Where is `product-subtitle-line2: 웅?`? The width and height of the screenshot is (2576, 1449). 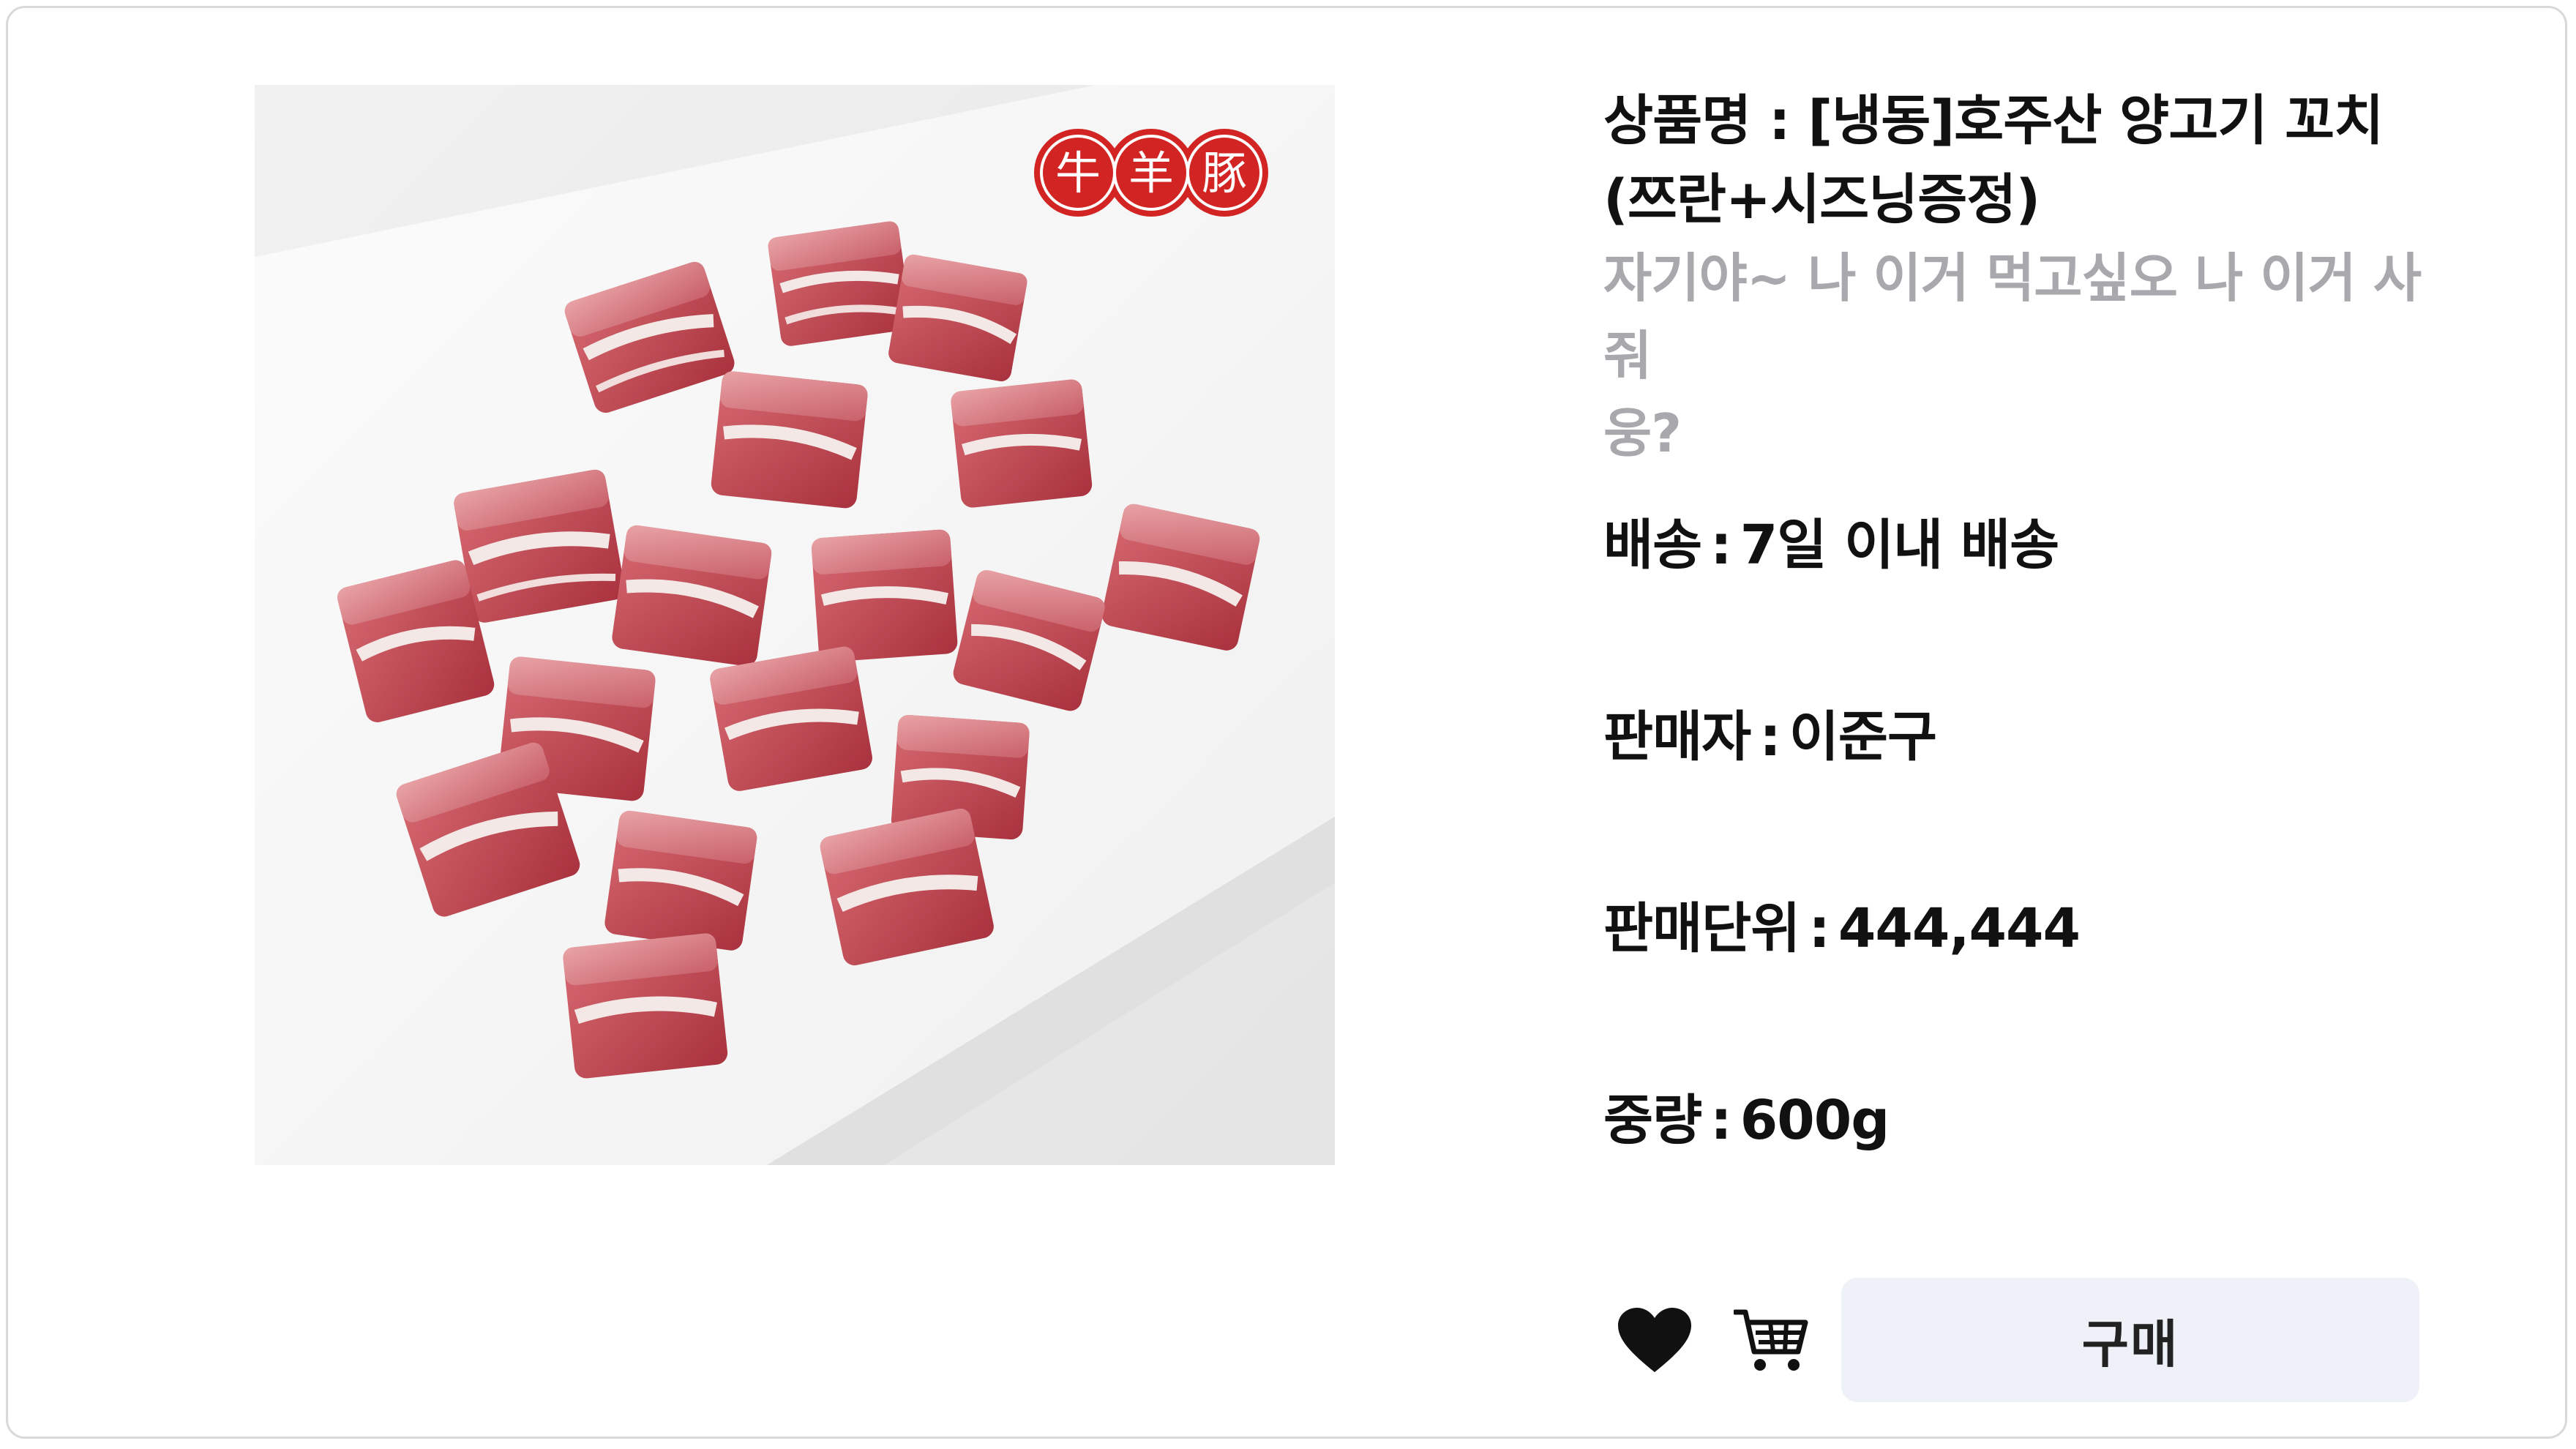
product-subtitle-line2: 웅? is located at coordinates (1642, 433).